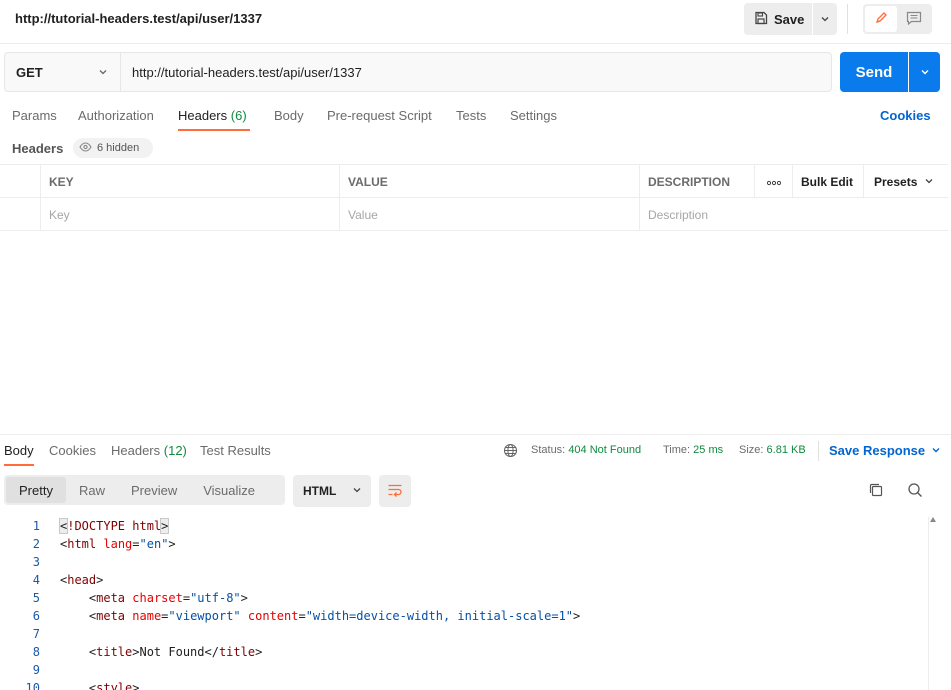  What do you see at coordinates (36, 670) in the screenshot?
I see `line-number: 9` at bounding box center [36, 670].